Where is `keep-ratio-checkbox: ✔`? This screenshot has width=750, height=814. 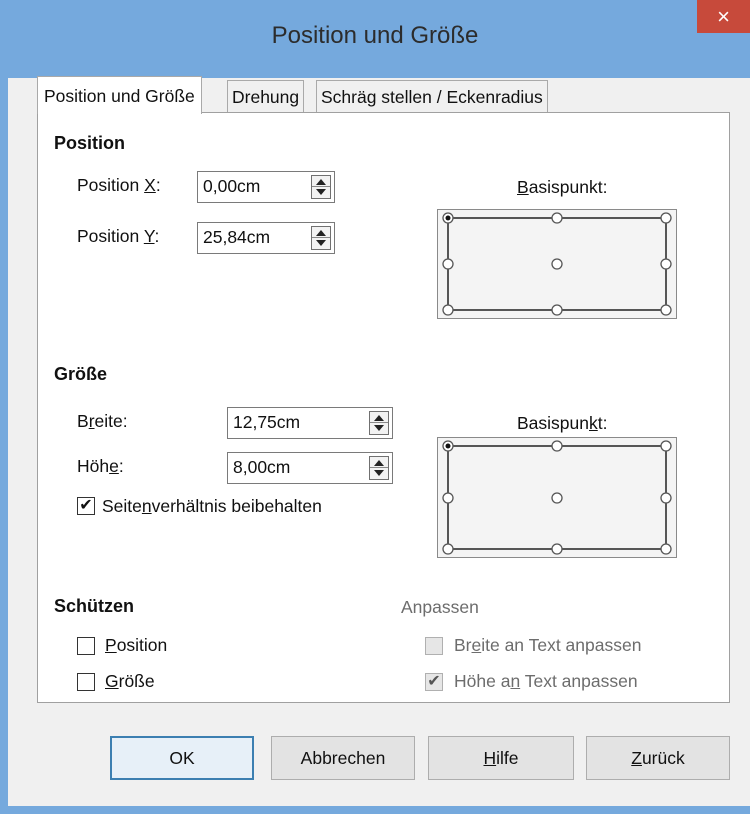 keep-ratio-checkbox: ✔ is located at coordinates (86, 506).